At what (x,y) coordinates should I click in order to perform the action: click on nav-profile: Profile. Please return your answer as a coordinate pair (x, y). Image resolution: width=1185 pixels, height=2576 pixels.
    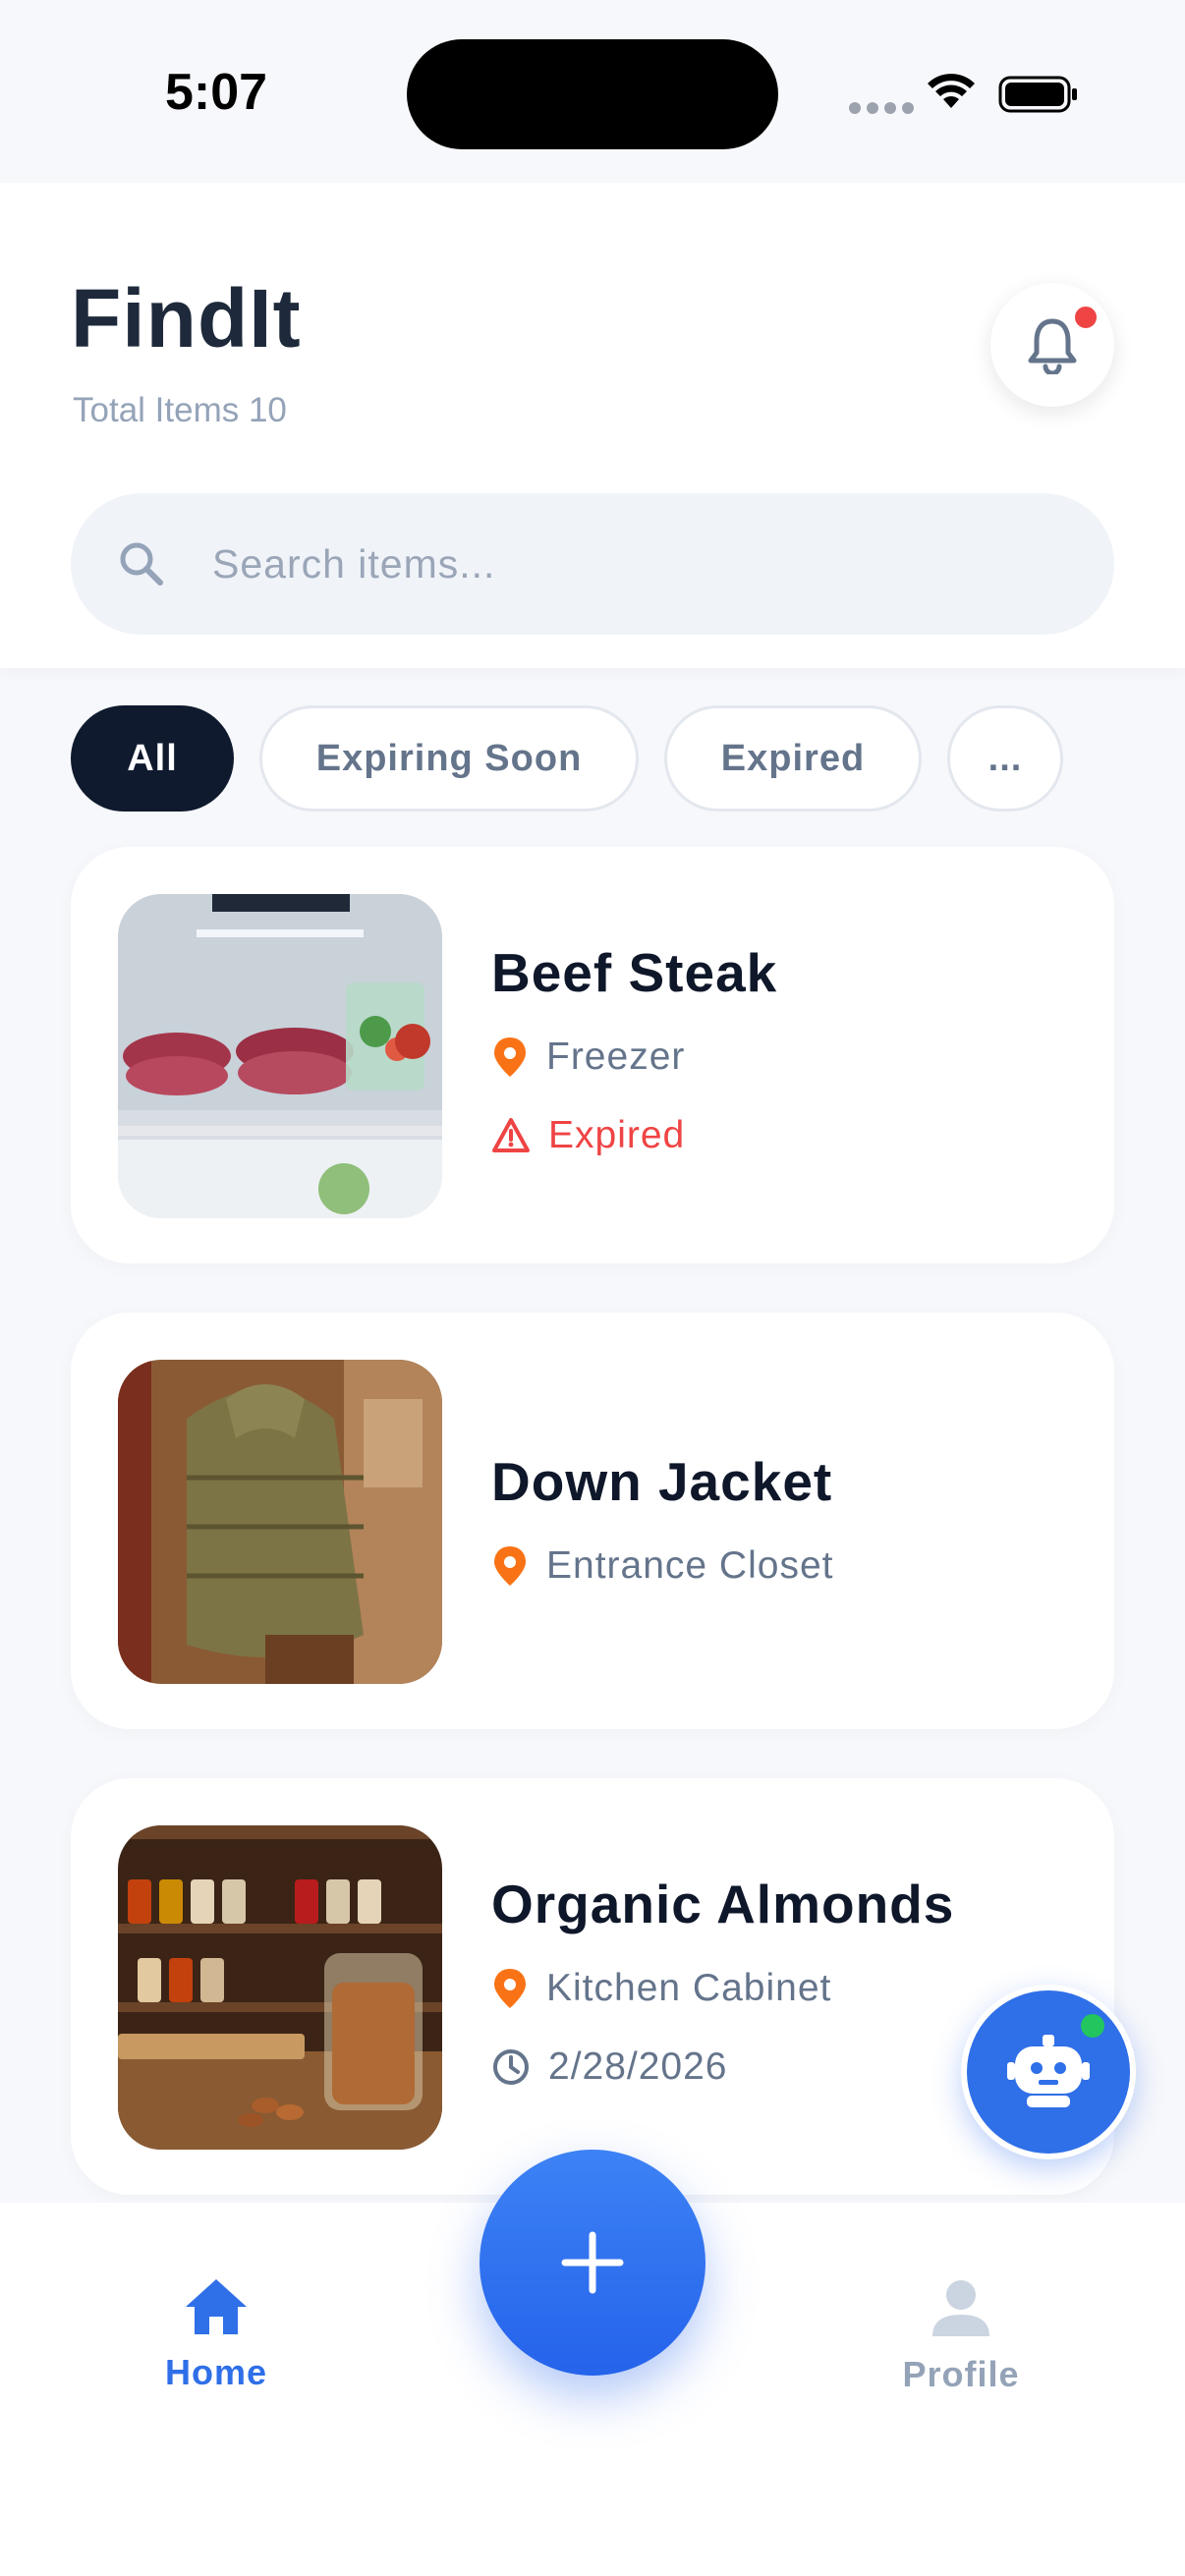
    Looking at the image, I should click on (961, 2336).